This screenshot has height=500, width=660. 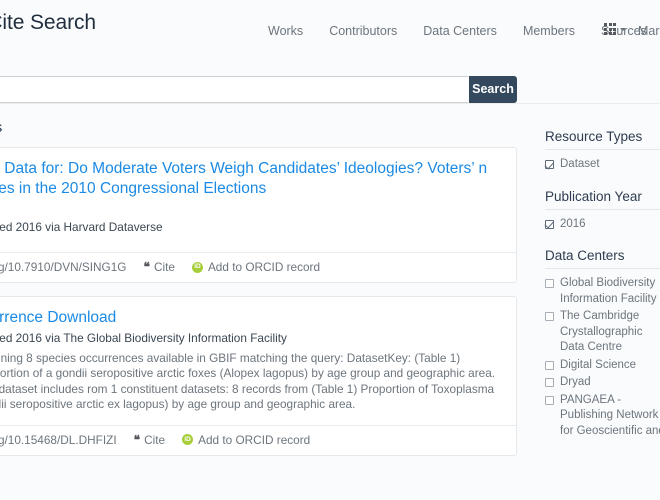 I want to click on facet-options: Dataset, so click(x=602, y=165).